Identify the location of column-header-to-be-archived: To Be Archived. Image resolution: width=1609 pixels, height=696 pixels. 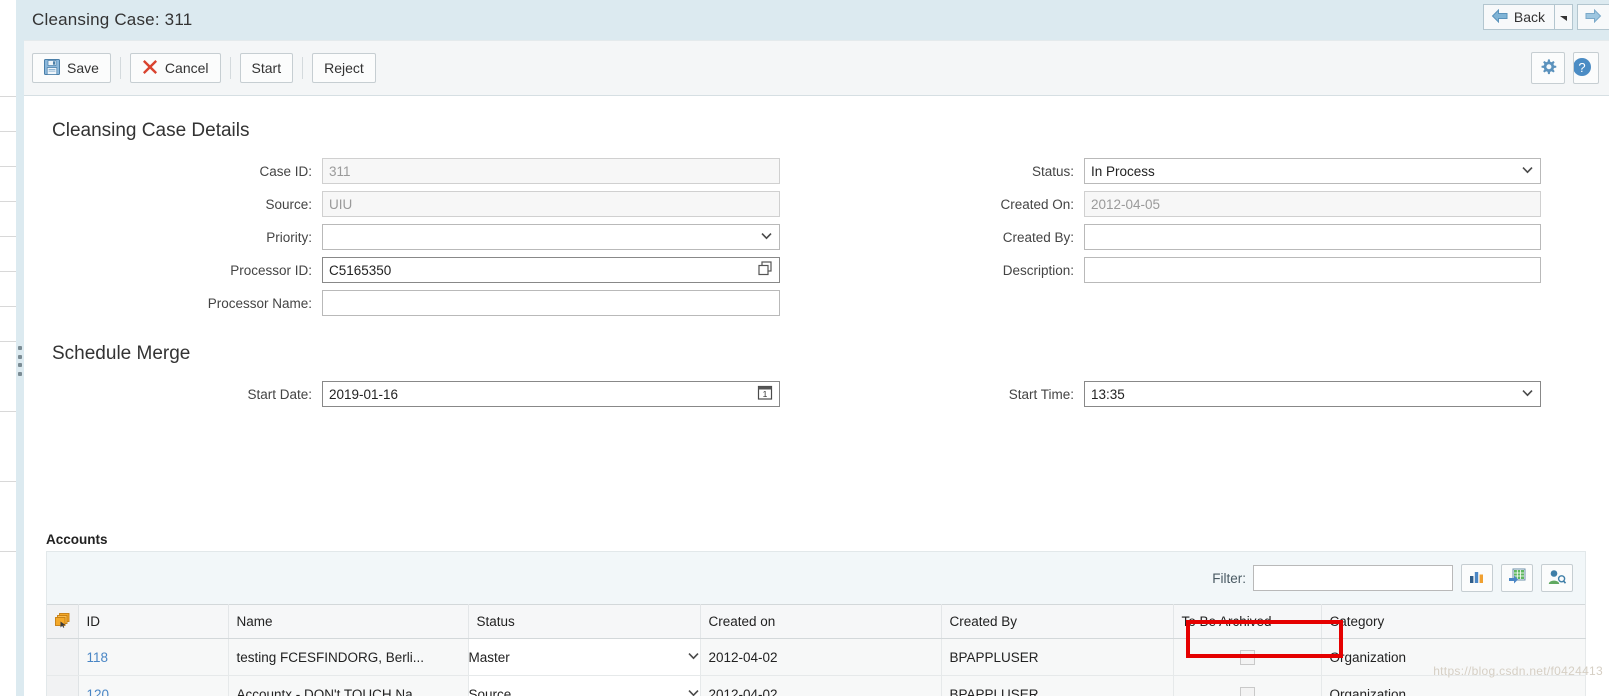
(1247, 621).